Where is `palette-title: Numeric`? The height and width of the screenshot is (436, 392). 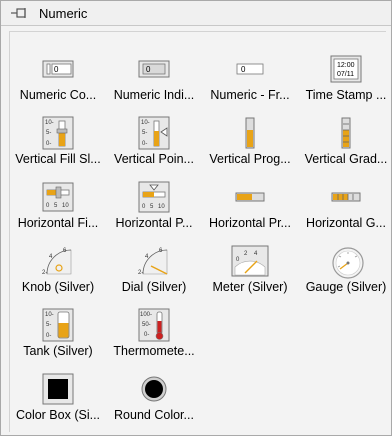
palette-title: Numeric is located at coordinates (63, 13).